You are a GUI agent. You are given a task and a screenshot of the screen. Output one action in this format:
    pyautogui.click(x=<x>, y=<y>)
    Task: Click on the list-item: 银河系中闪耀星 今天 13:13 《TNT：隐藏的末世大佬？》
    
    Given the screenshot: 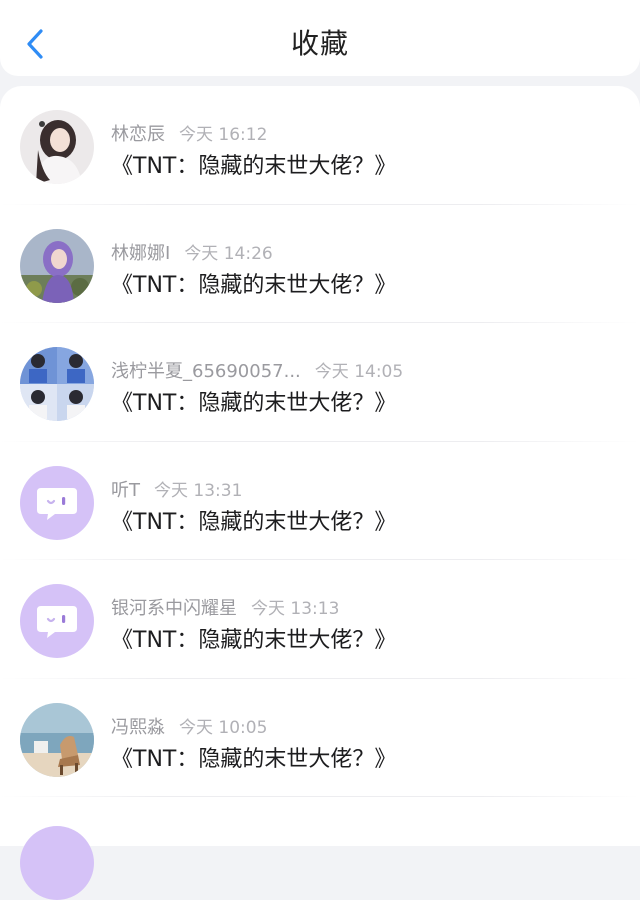 What is the action you would take?
    pyautogui.click(x=320, y=619)
    